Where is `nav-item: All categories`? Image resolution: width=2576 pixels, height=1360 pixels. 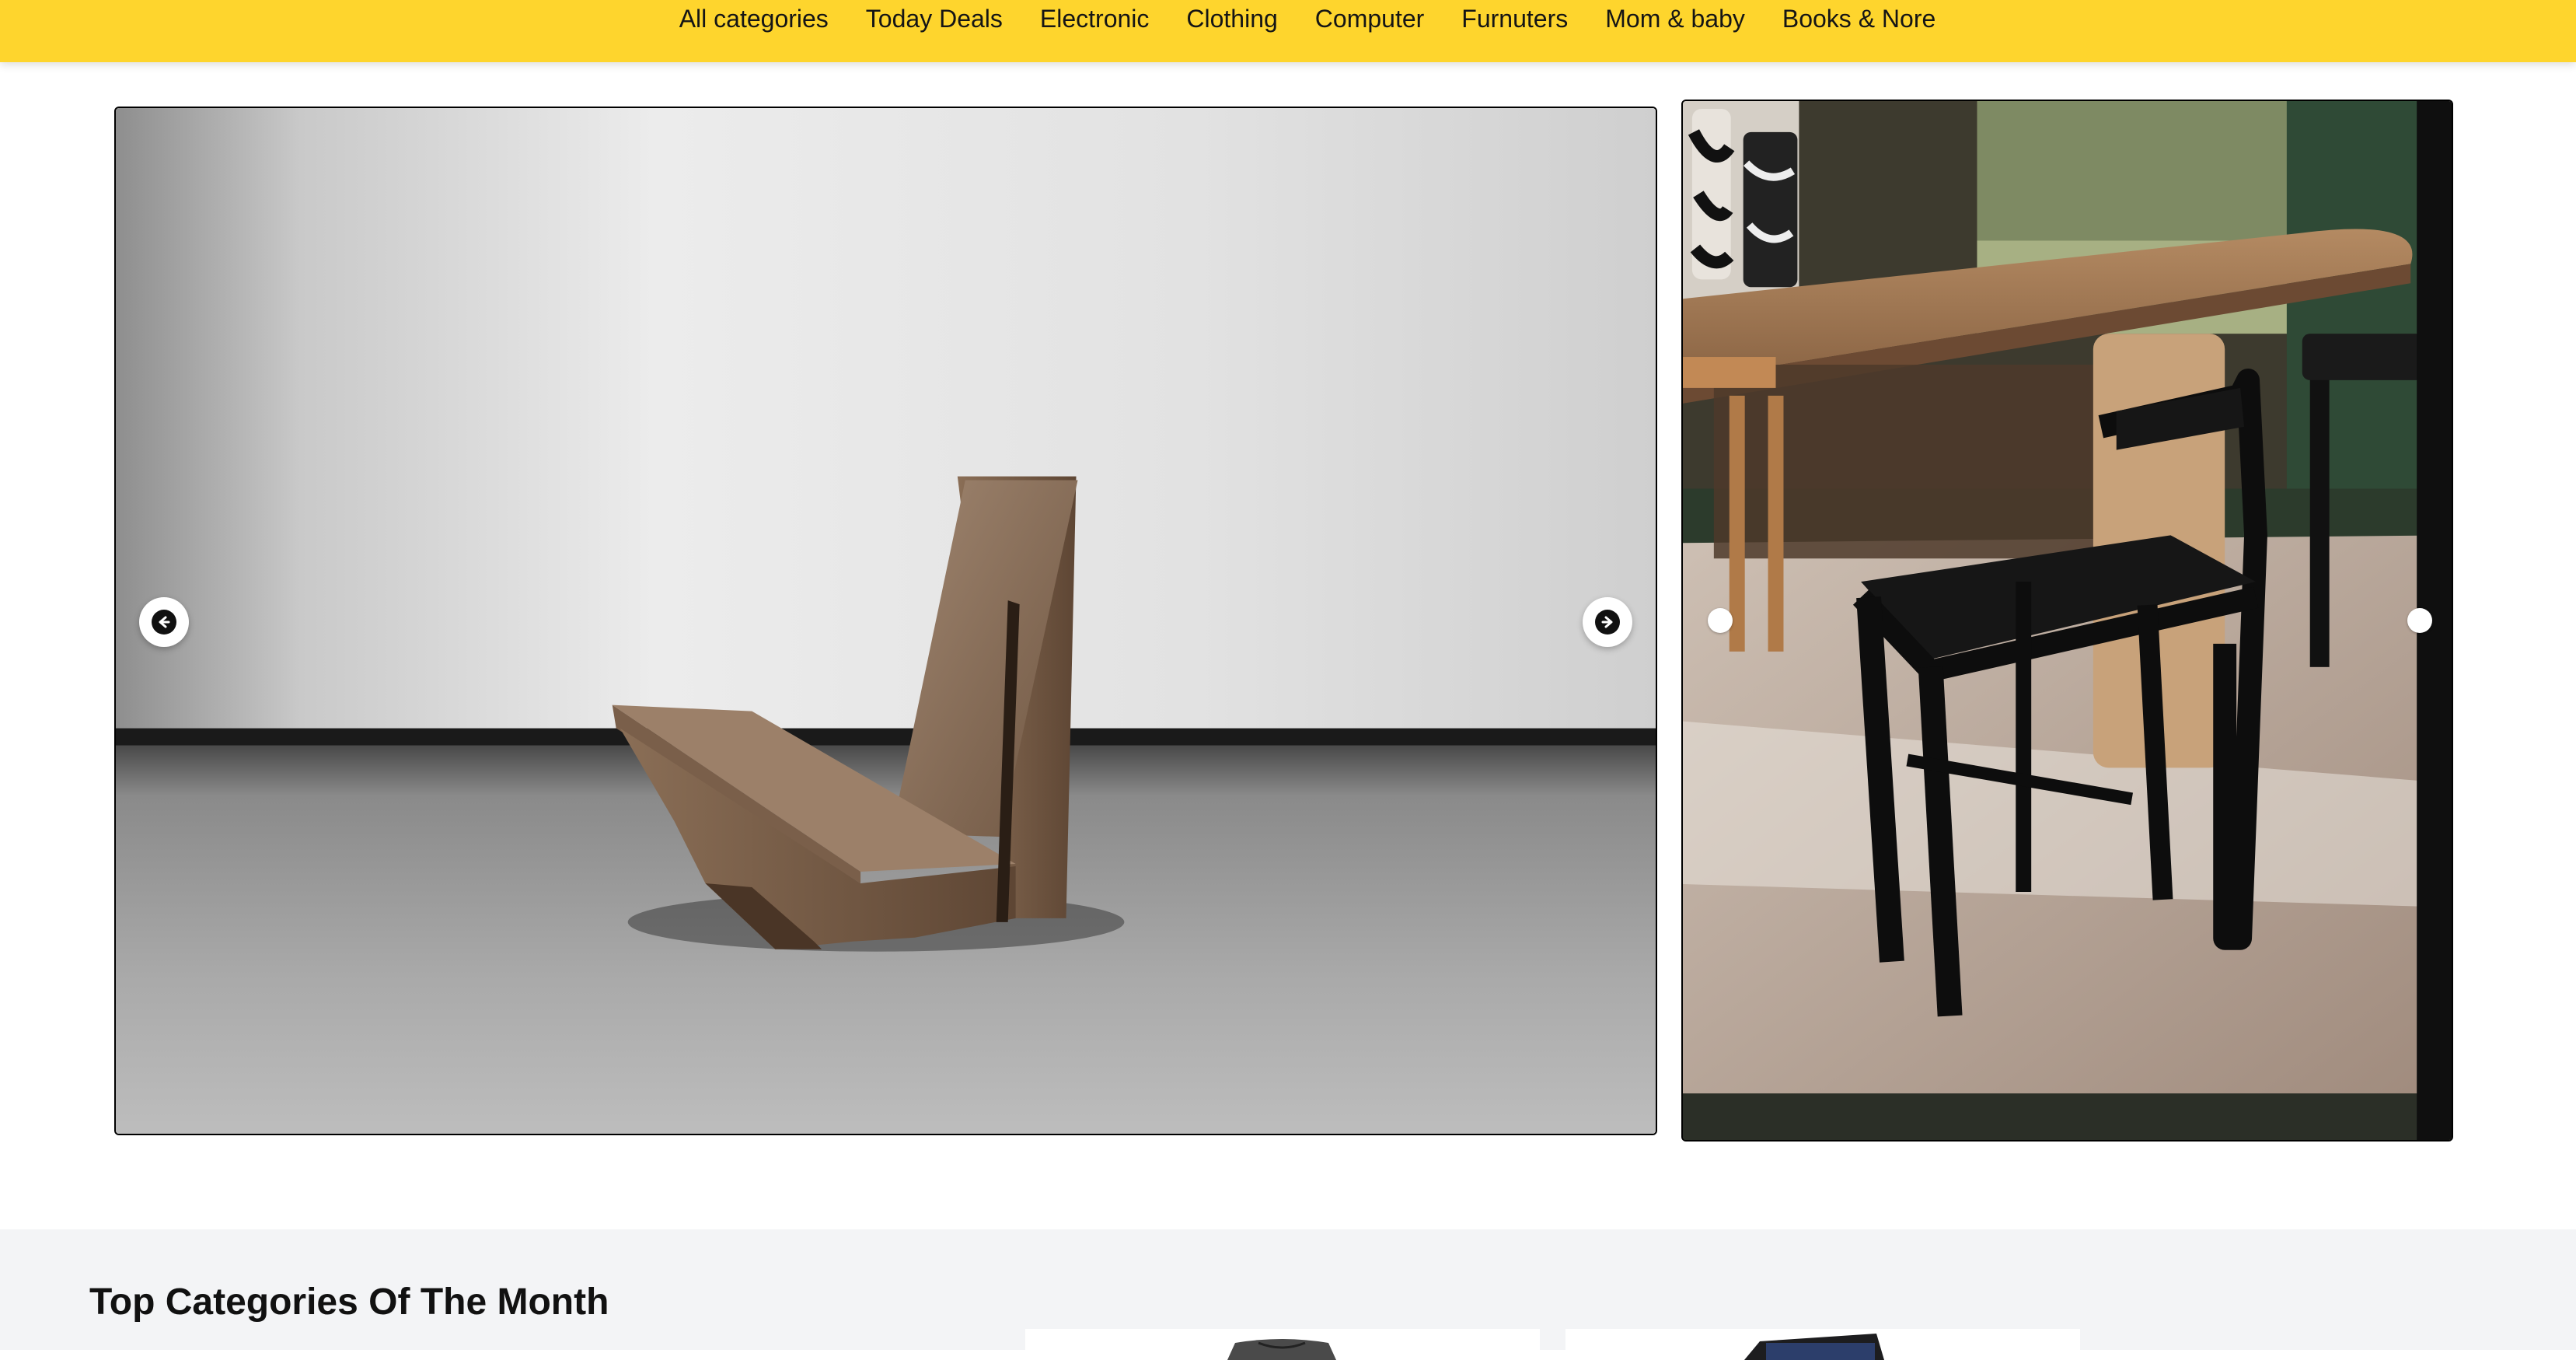
nav-item: All categories is located at coordinates (754, 18).